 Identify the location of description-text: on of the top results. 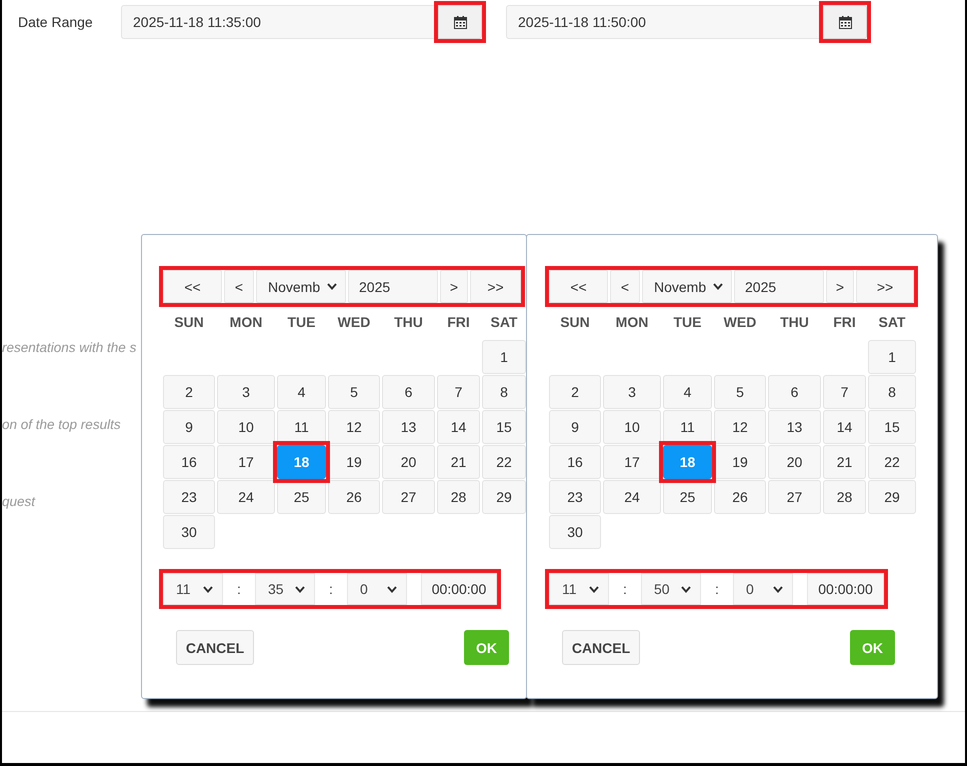
(61, 425).